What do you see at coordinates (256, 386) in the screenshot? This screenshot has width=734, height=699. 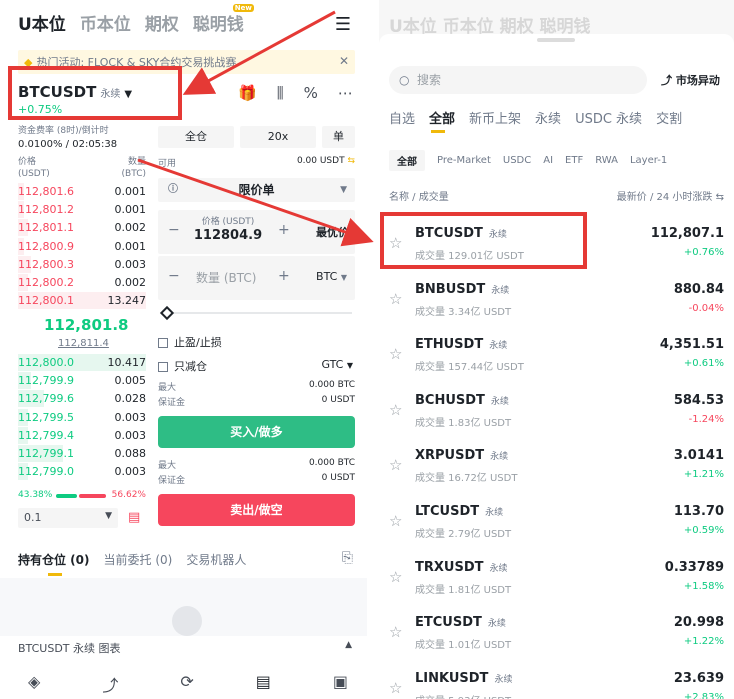 I see `buy-max: 最大 0.000 BTC` at bounding box center [256, 386].